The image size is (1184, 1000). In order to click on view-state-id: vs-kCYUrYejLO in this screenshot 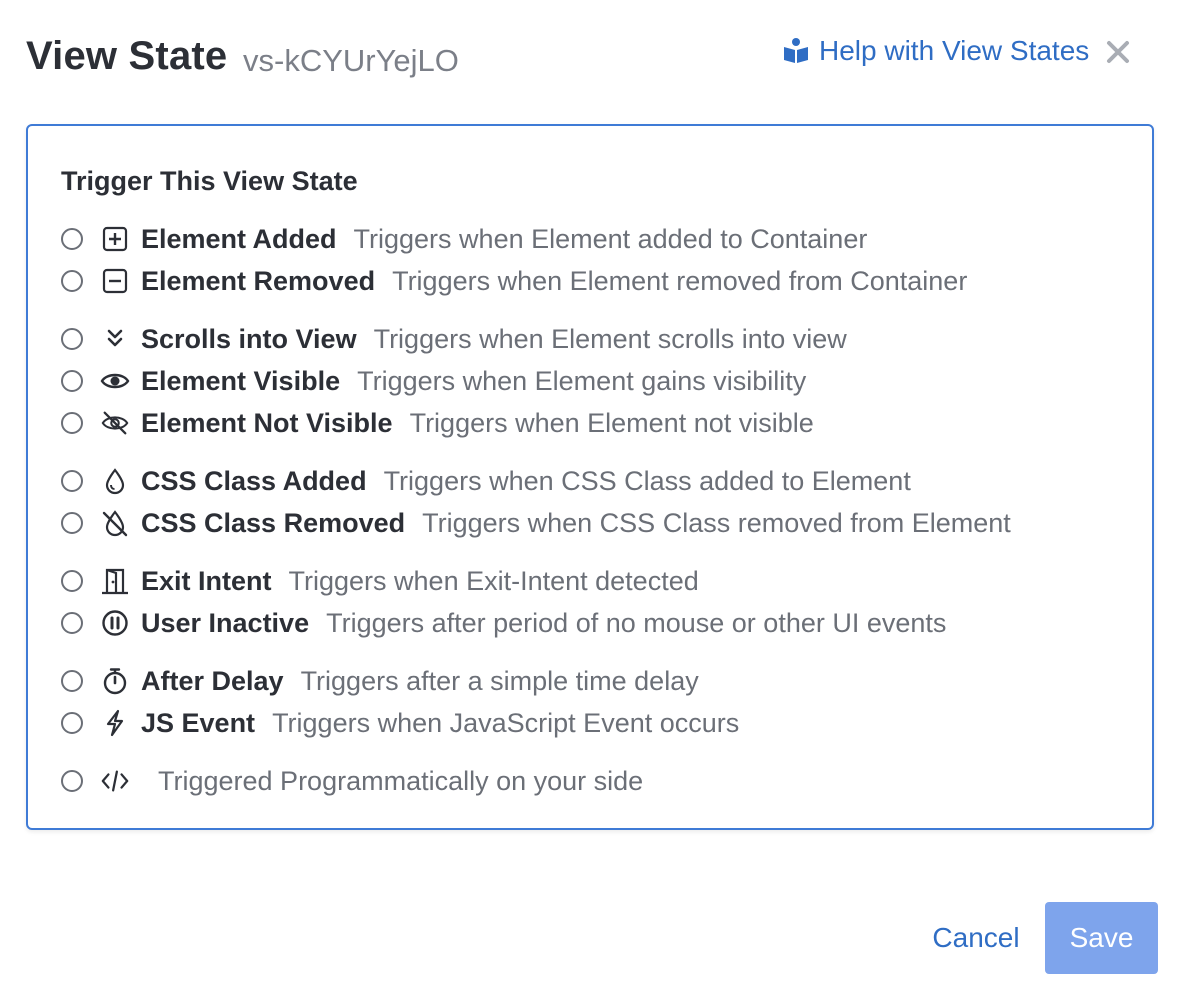, I will do `click(351, 60)`.